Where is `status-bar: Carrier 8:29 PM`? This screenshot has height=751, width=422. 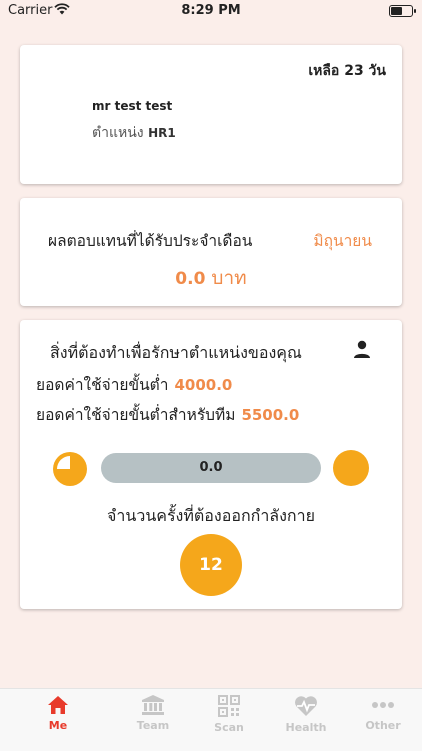
status-bar: Carrier 8:29 PM is located at coordinates (211, 11).